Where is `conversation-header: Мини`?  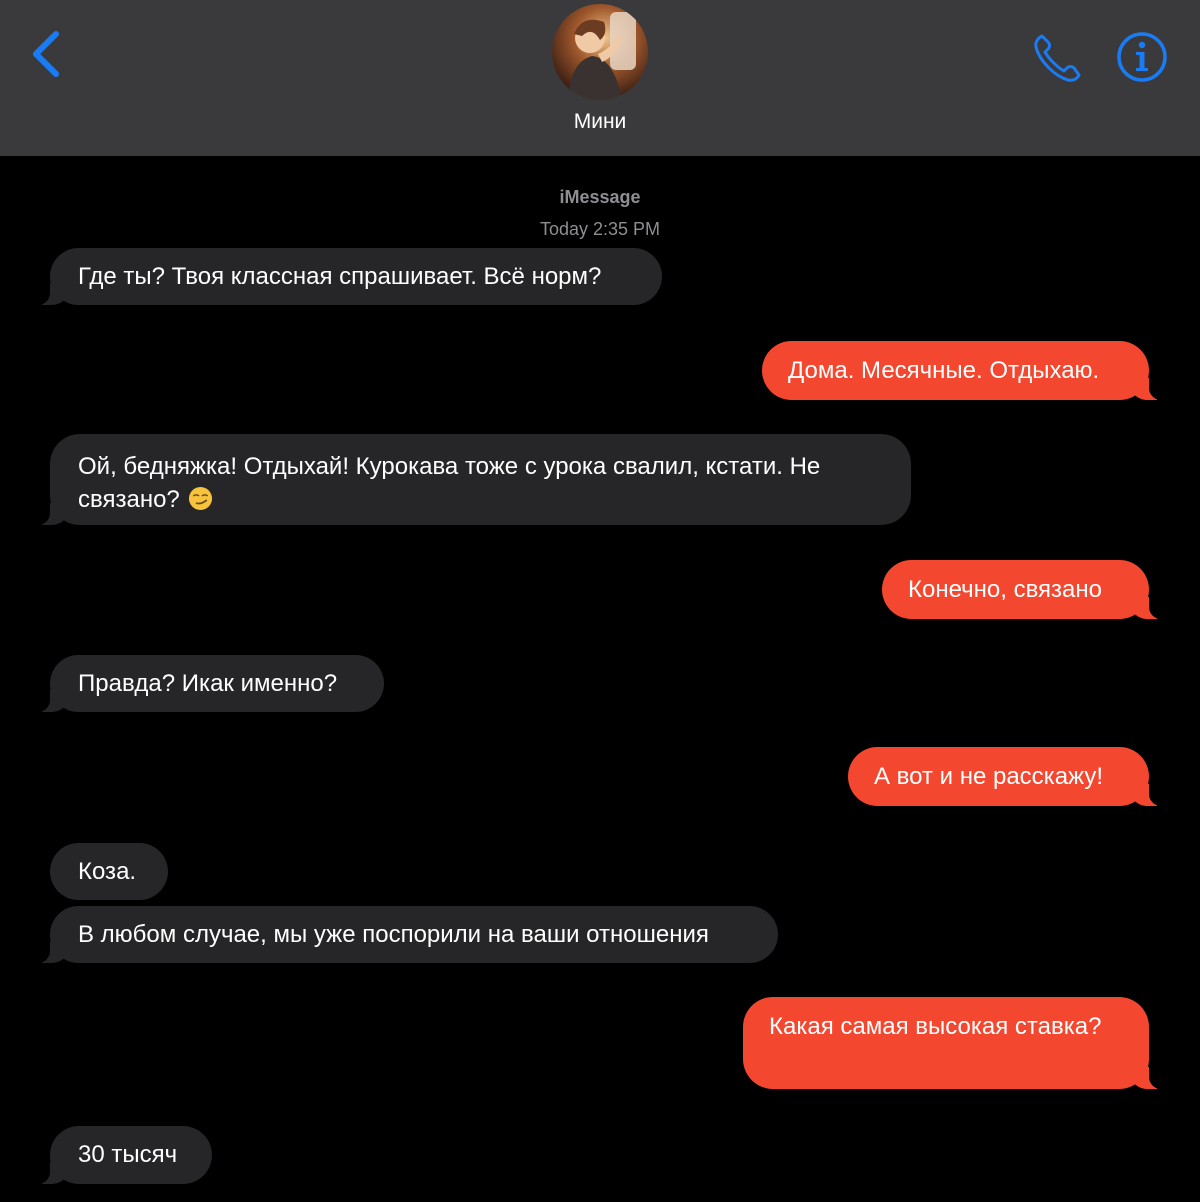
conversation-header: Мини is located at coordinates (600, 78).